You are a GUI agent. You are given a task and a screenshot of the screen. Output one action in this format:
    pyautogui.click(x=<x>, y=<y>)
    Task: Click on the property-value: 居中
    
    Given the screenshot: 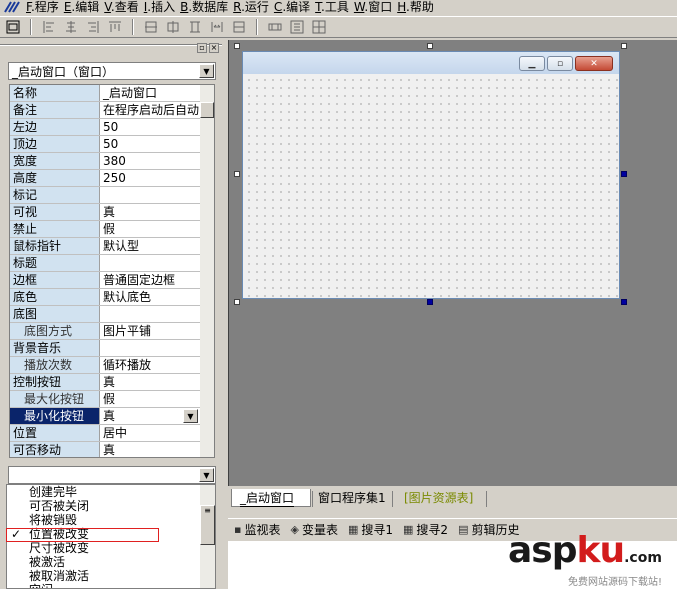 What is the action you would take?
    pyautogui.click(x=157, y=433)
    